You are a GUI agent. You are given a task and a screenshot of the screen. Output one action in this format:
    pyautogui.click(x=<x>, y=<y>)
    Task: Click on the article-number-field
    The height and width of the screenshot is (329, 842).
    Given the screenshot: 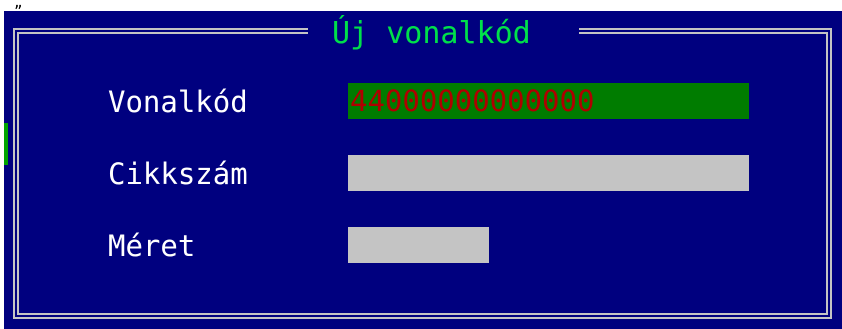 What is the action you would take?
    pyautogui.click(x=548, y=173)
    